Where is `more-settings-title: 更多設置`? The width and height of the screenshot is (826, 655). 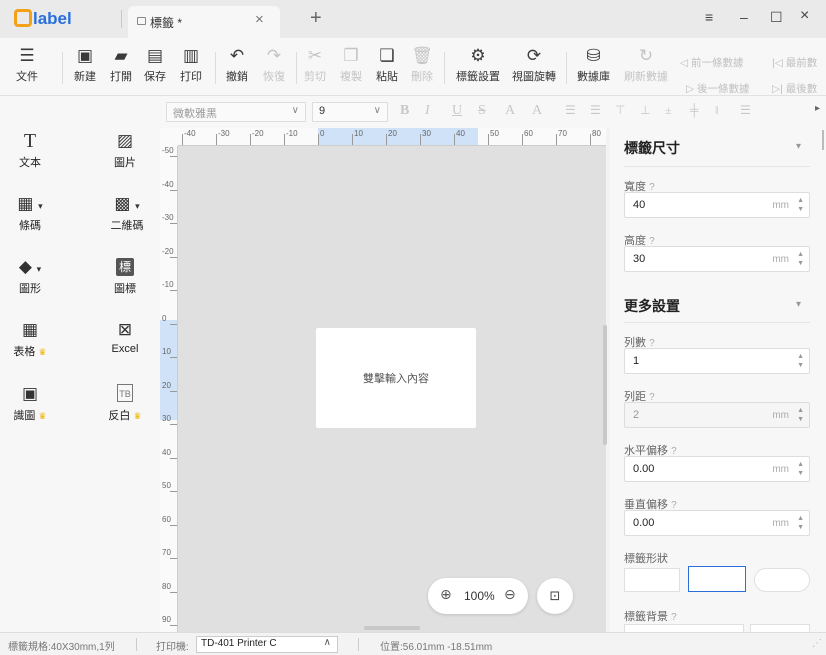
more-settings-title: 更多設置 is located at coordinates (652, 306).